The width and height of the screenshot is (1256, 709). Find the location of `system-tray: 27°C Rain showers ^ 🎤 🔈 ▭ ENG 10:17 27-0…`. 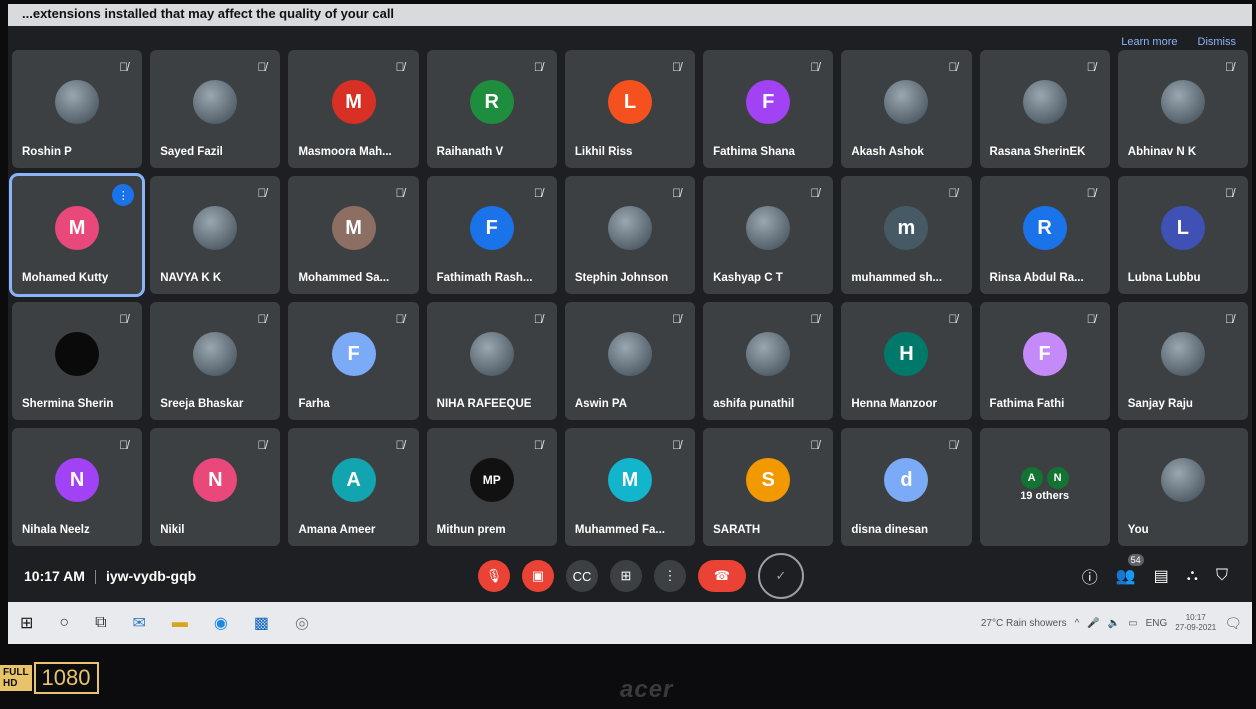

system-tray: 27°C Rain showers ^ 🎤 🔈 ▭ ENG 10:17 27-0… is located at coordinates (1111, 623).